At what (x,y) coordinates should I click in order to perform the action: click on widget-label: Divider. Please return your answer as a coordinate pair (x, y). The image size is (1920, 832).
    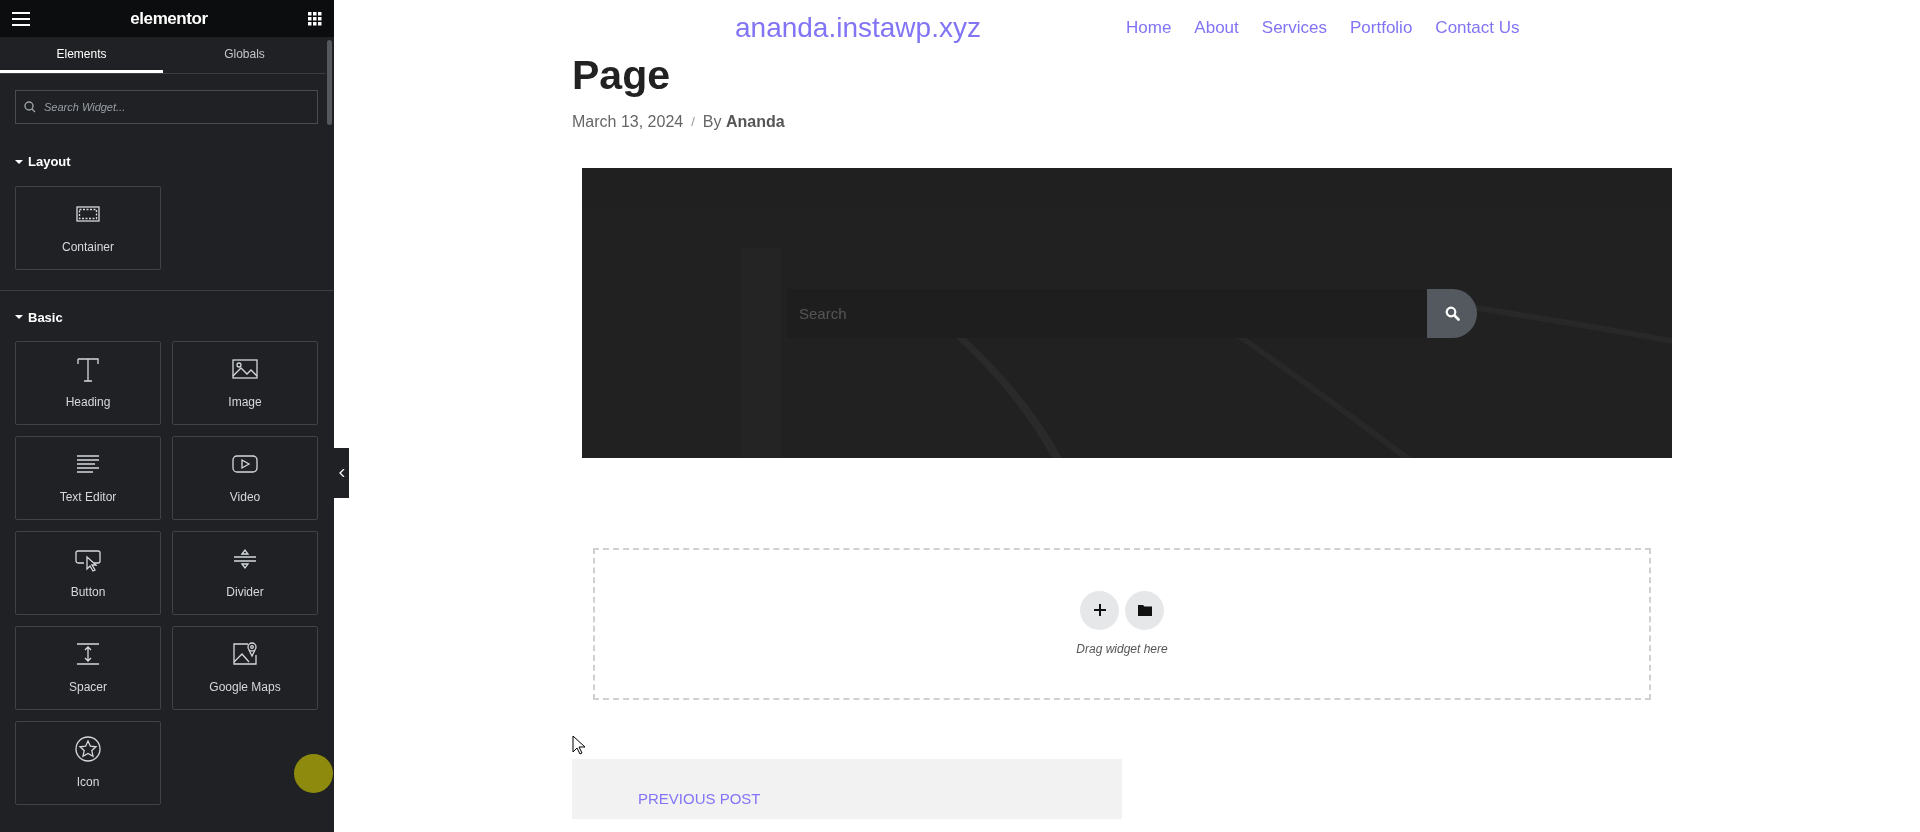
    Looking at the image, I should click on (245, 592).